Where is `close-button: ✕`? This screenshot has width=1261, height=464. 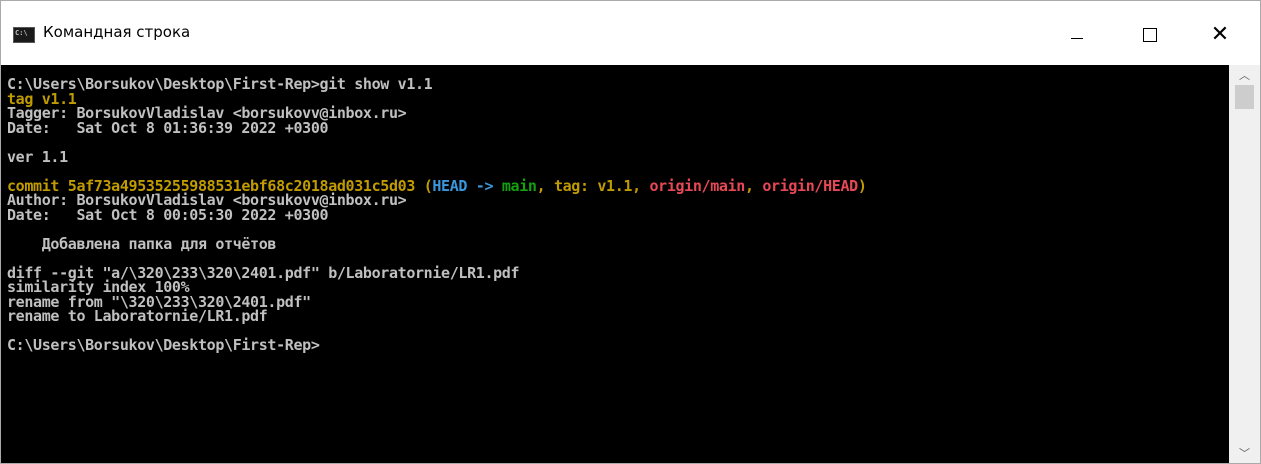
close-button: ✕ is located at coordinates (1220, 35).